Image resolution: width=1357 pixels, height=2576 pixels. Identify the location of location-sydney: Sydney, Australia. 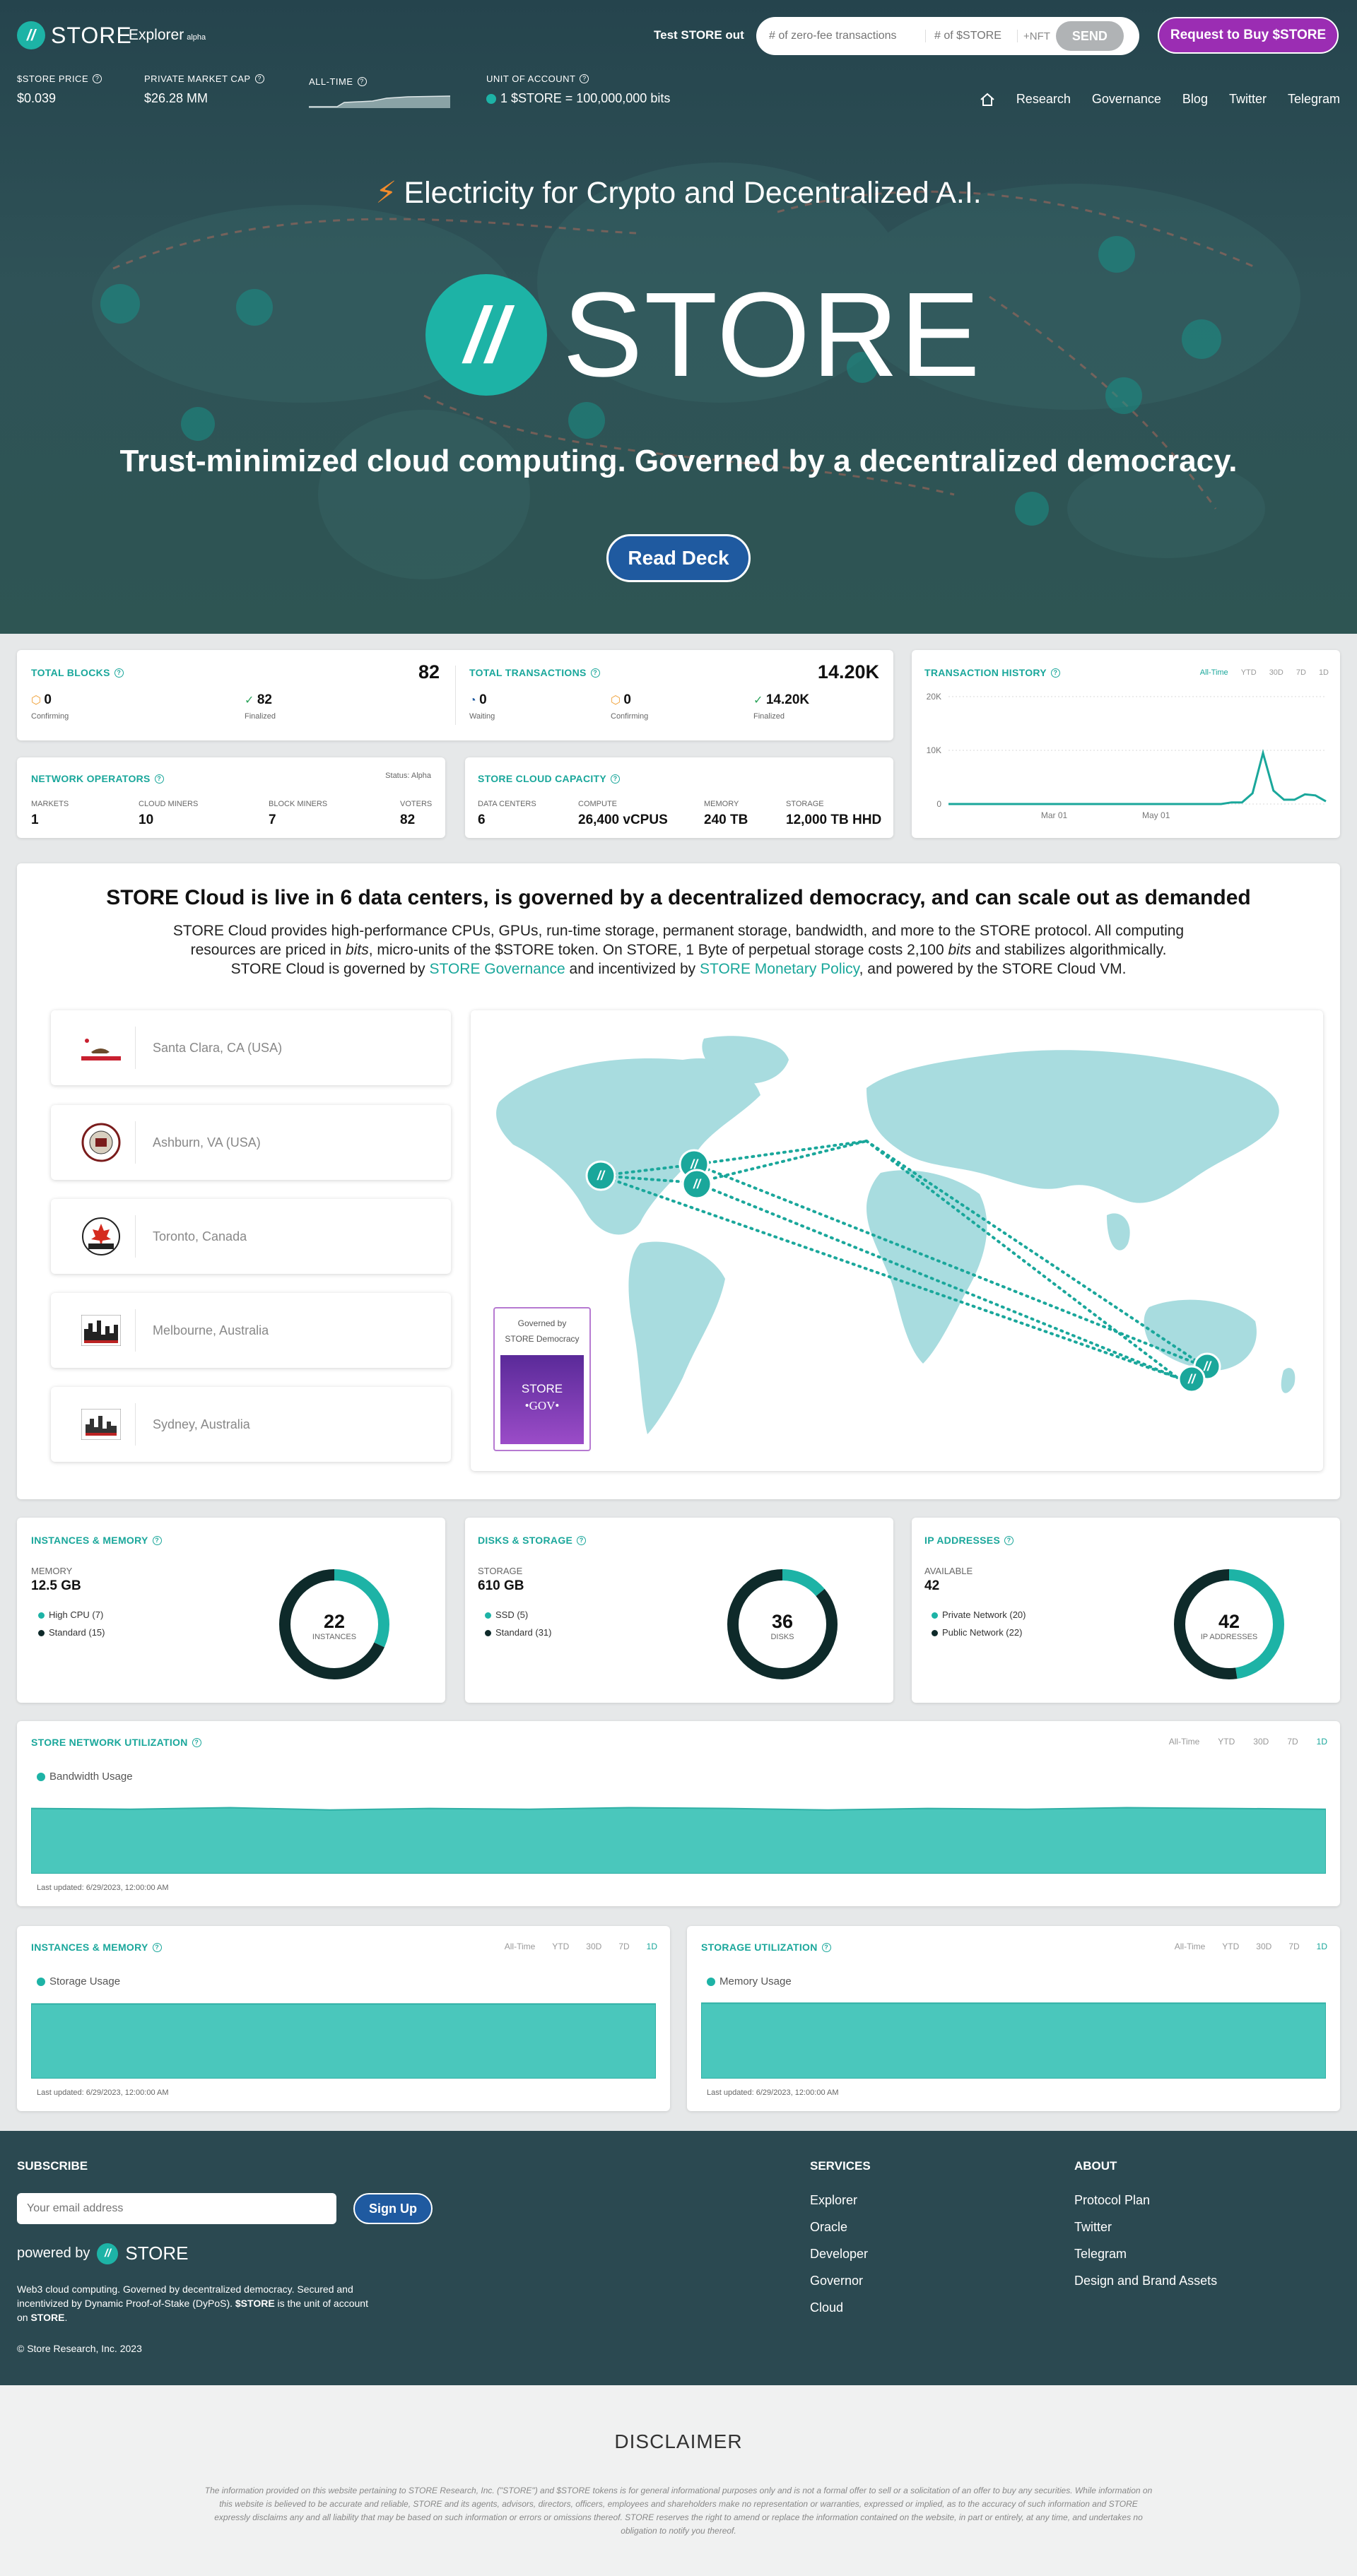
(251, 1424).